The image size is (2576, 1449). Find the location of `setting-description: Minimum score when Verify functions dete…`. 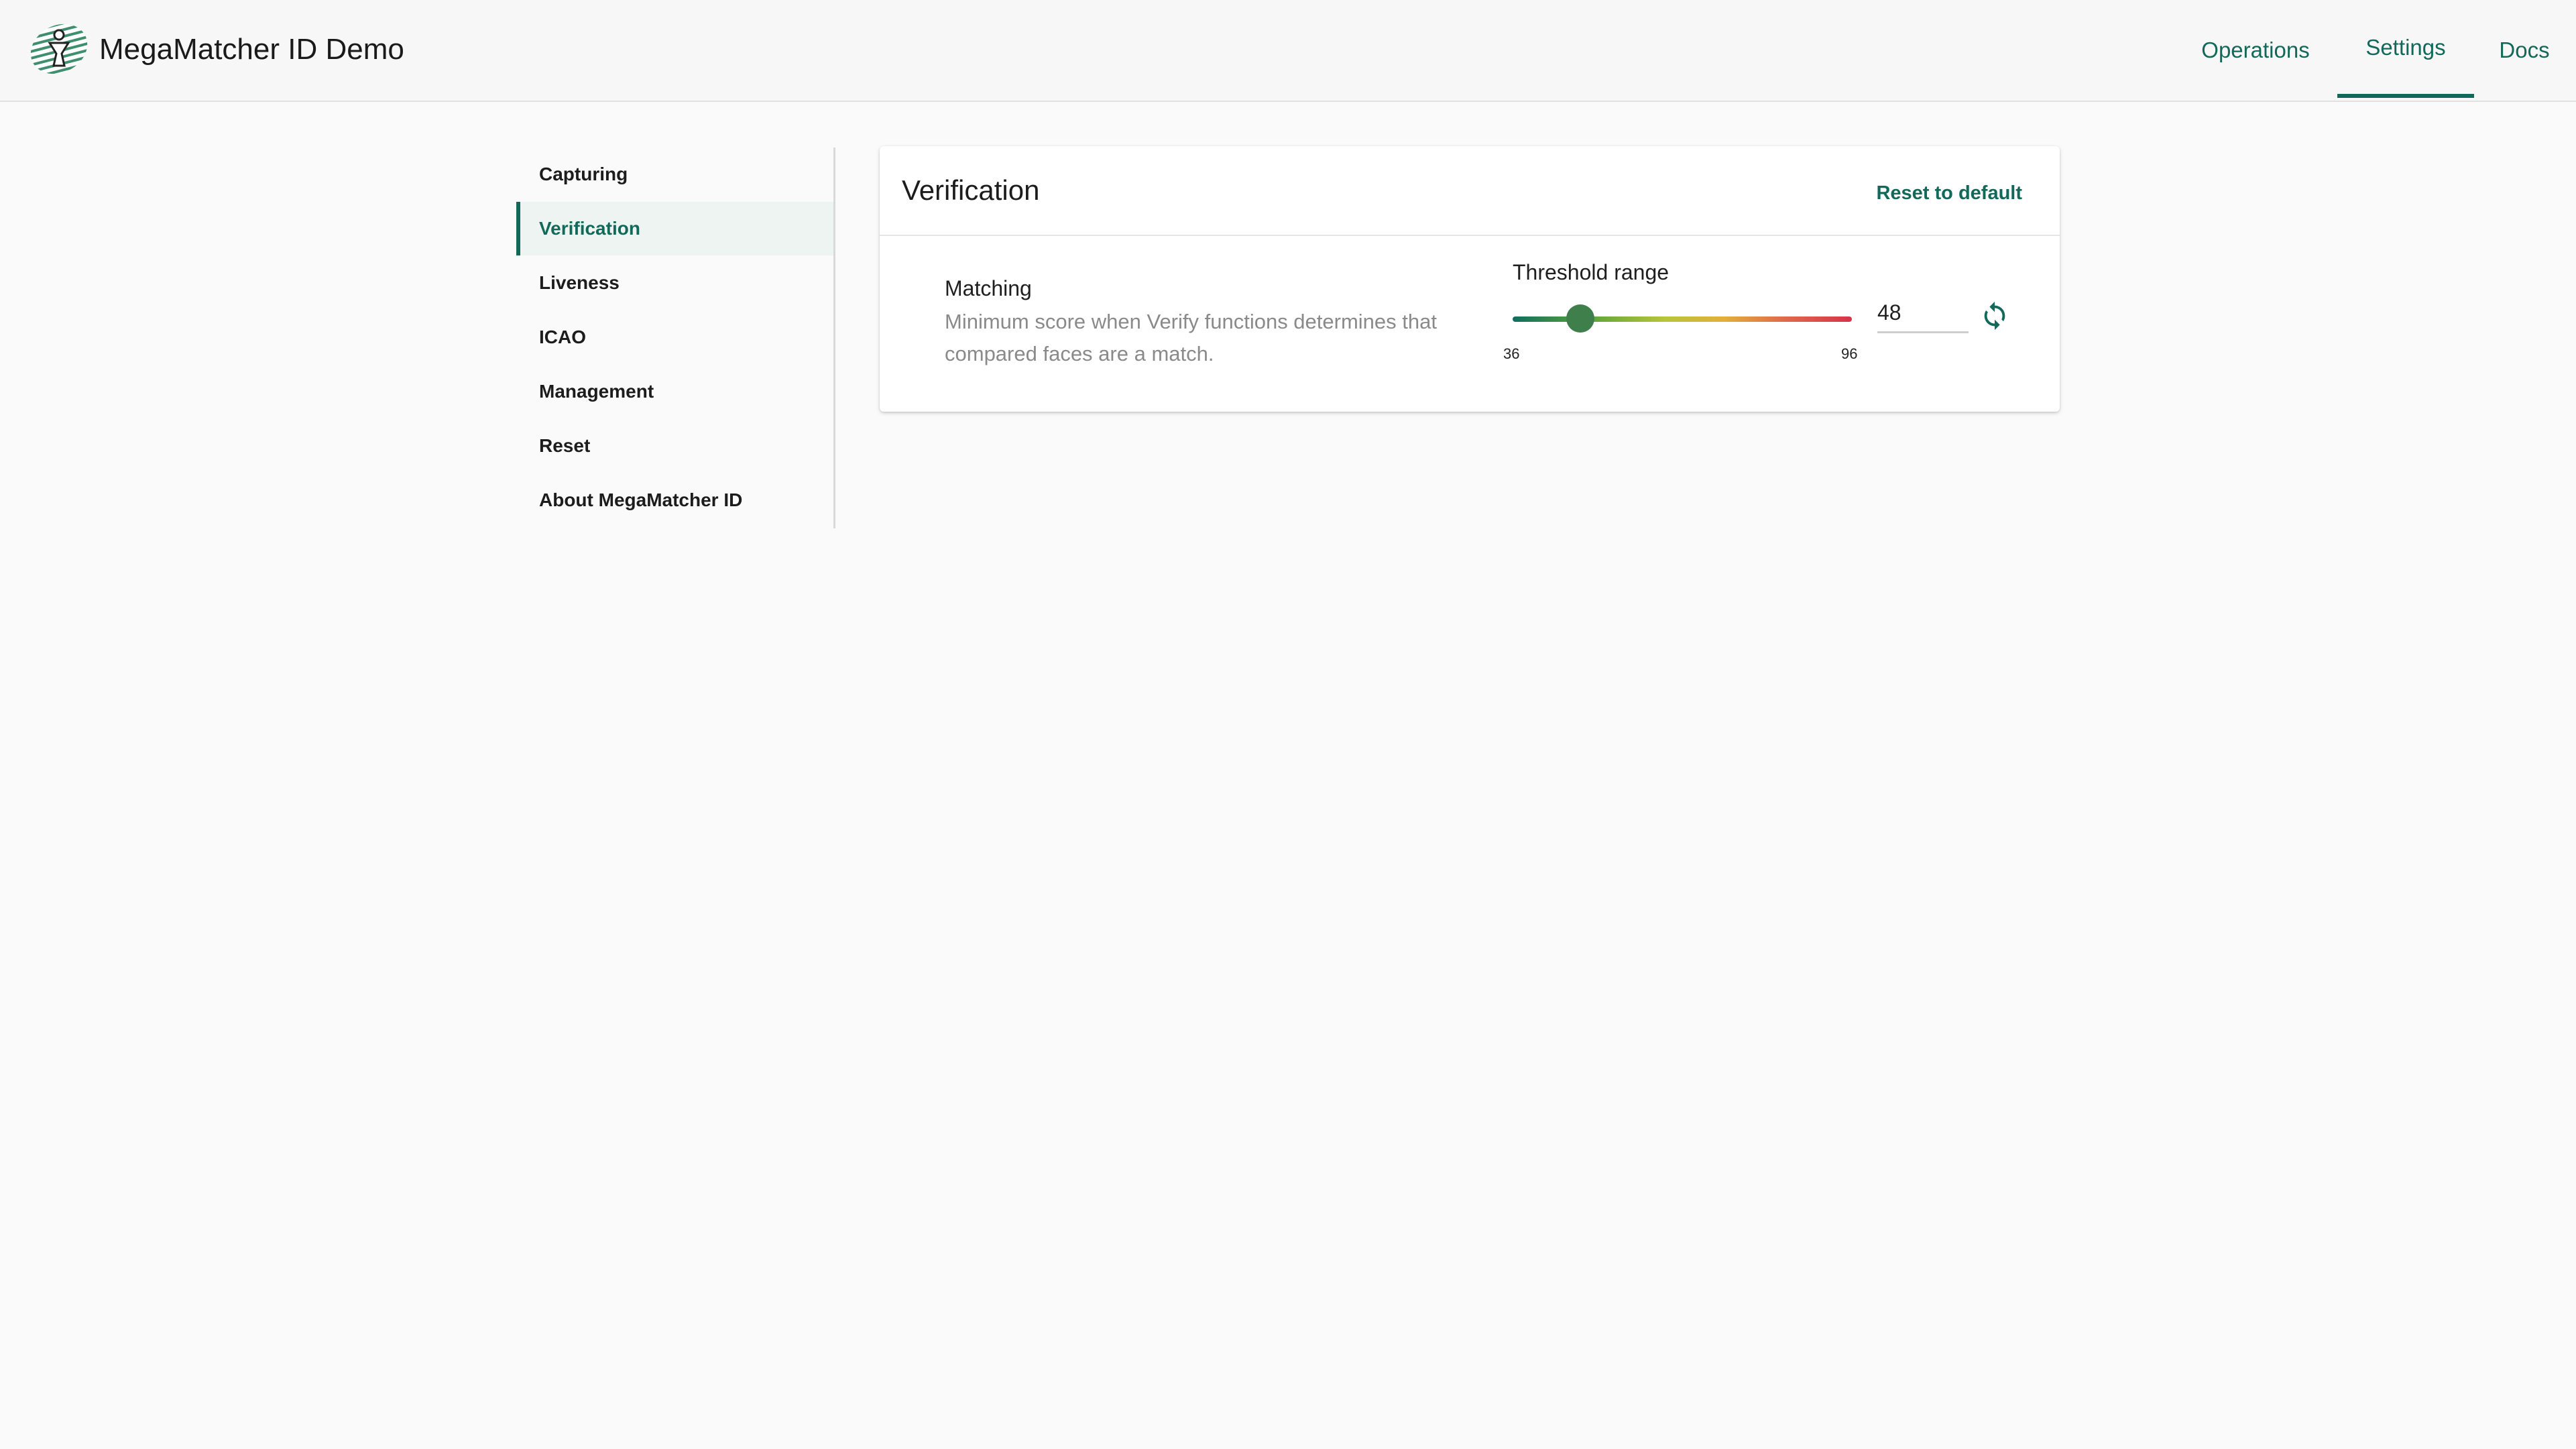

setting-description: Minimum score when Verify functions dete… is located at coordinates (1191, 338).